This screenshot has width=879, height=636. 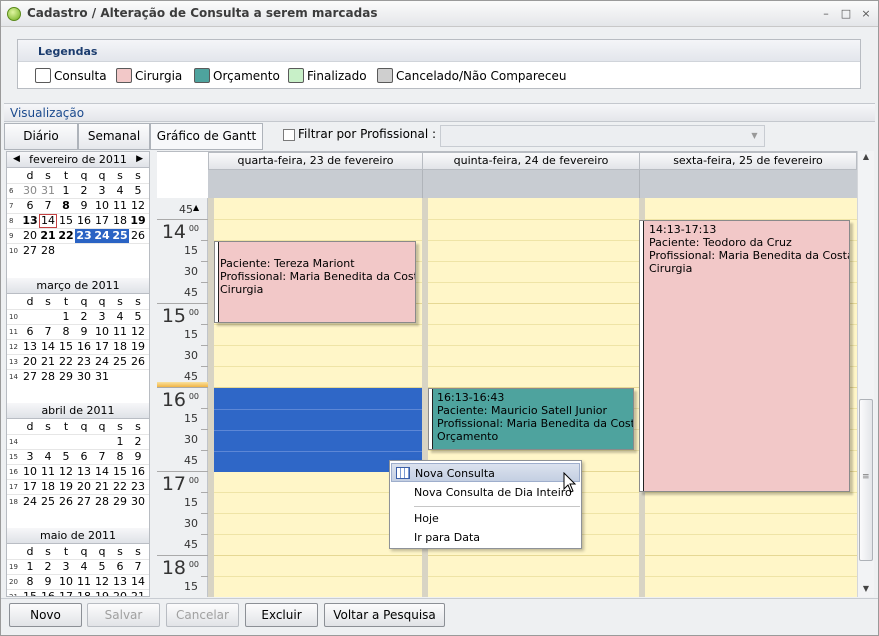 I want to click on minimize-icon: –, so click(x=826, y=14).